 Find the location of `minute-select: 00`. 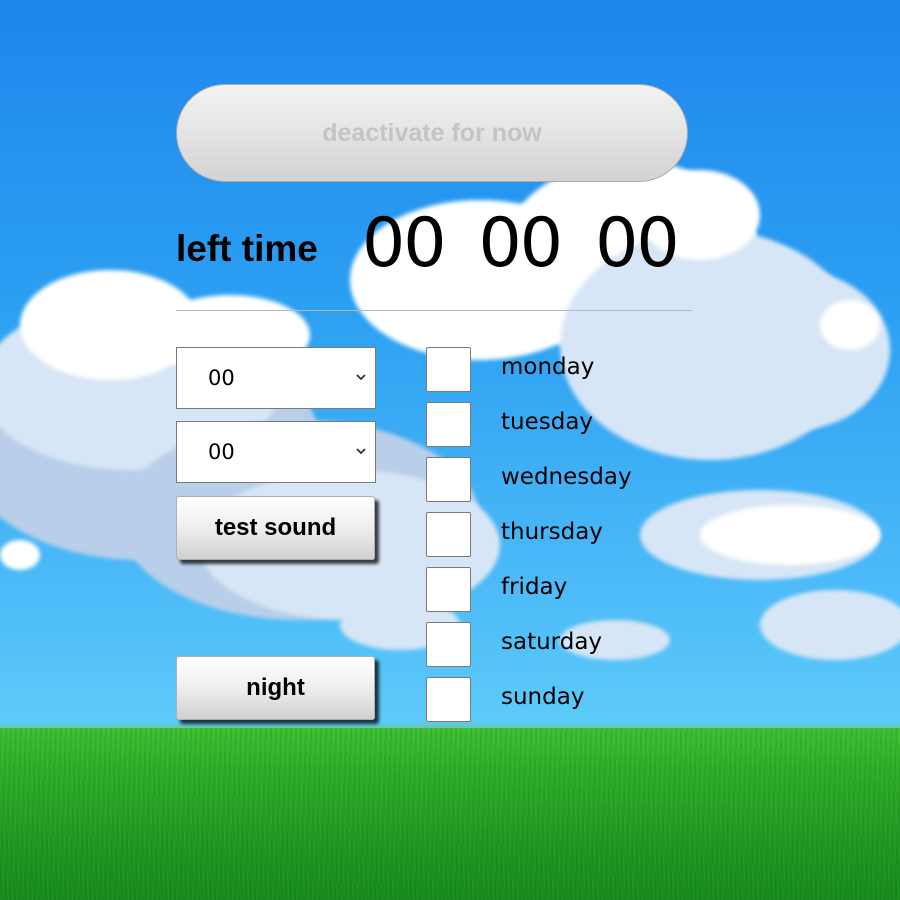

minute-select: 00 is located at coordinates (276, 452).